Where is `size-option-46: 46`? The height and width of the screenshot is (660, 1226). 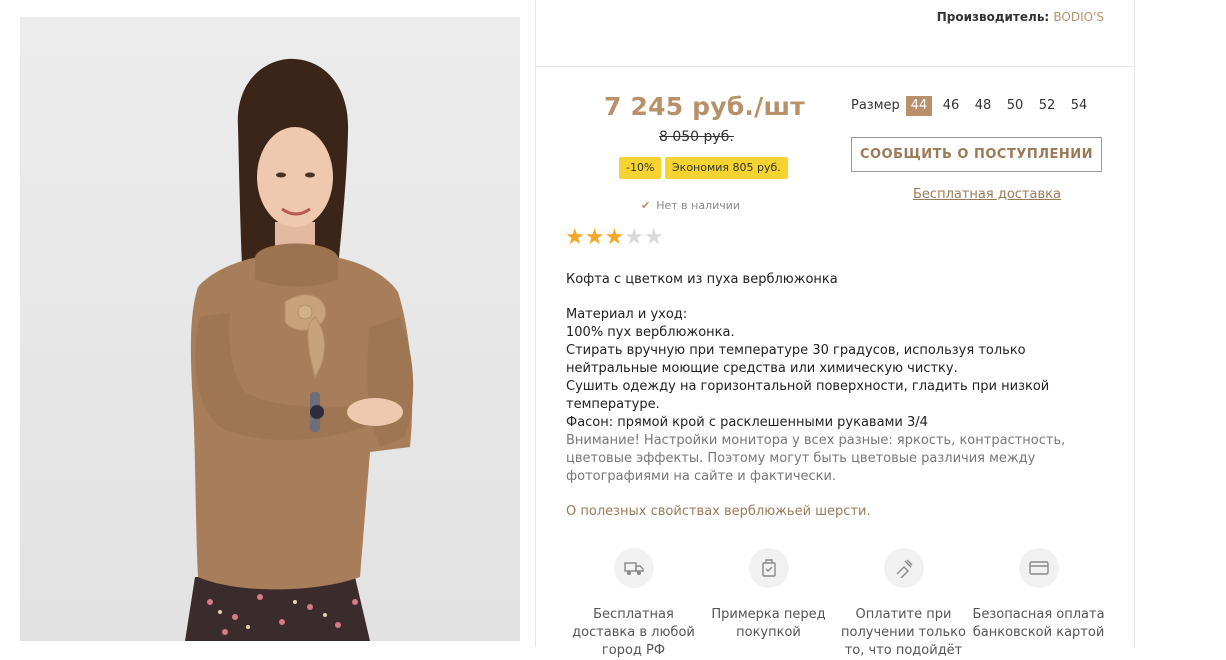 size-option-46: 46 is located at coordinates (951, 106).